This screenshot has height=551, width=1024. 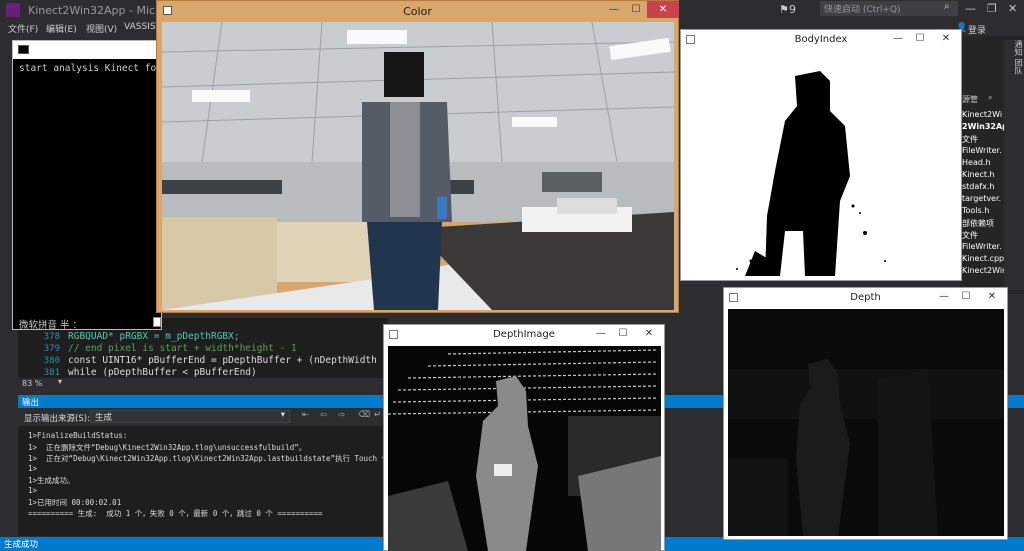 I want to click on find-message-icon: ⇤, so click(x=305, y=415).